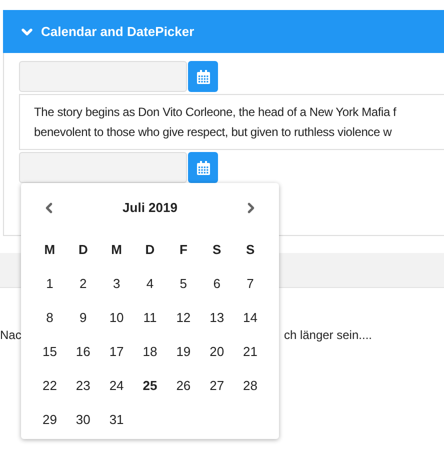  I want to click on paragraph-line: The story begins as Don Vito Corleone, the head of a New York Mafia f, so click(216, 112).